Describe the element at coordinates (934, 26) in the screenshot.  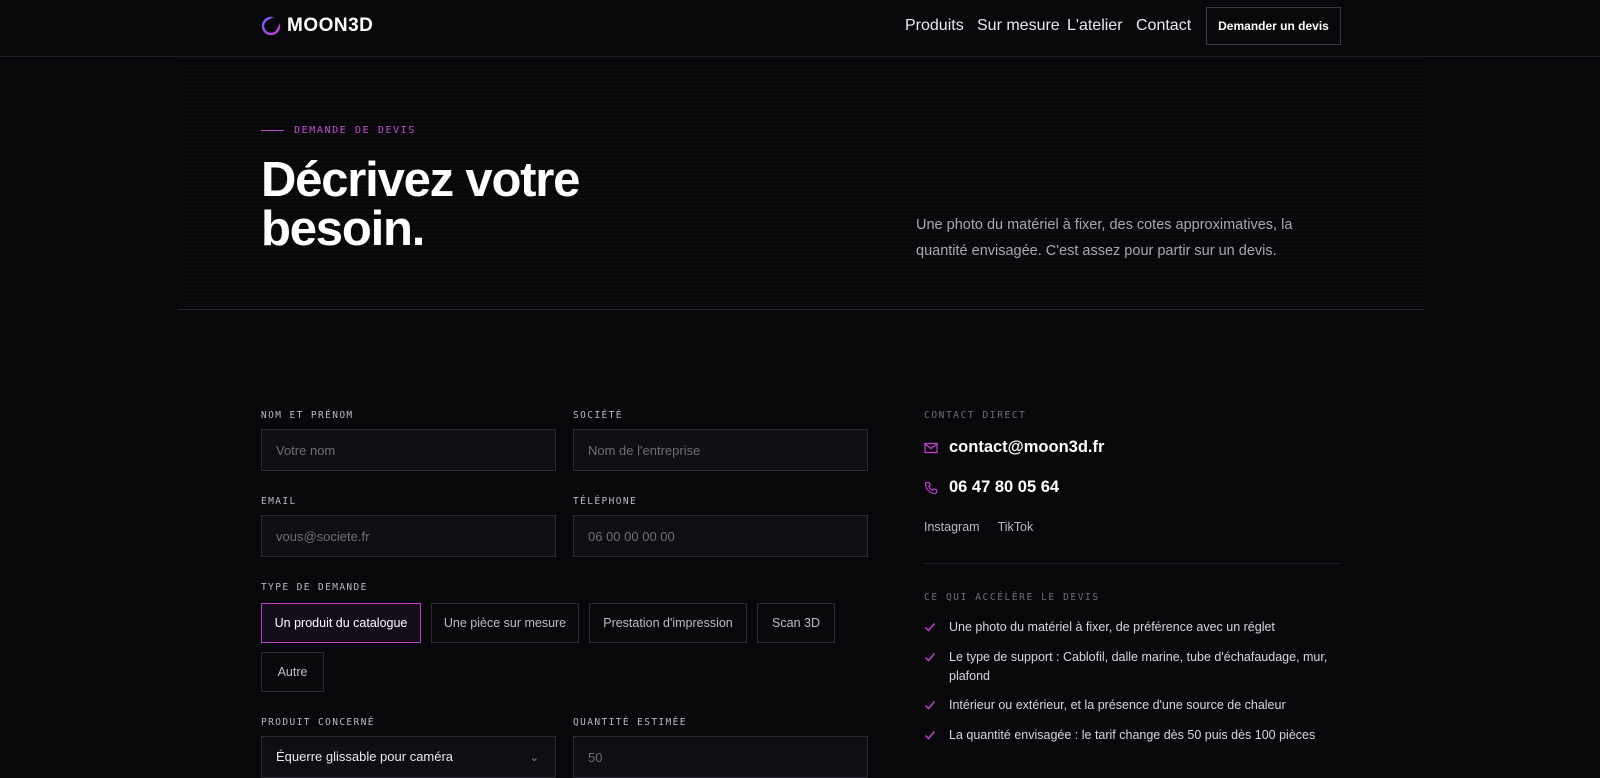
I see `nav-item-produits: Produits` at that location.